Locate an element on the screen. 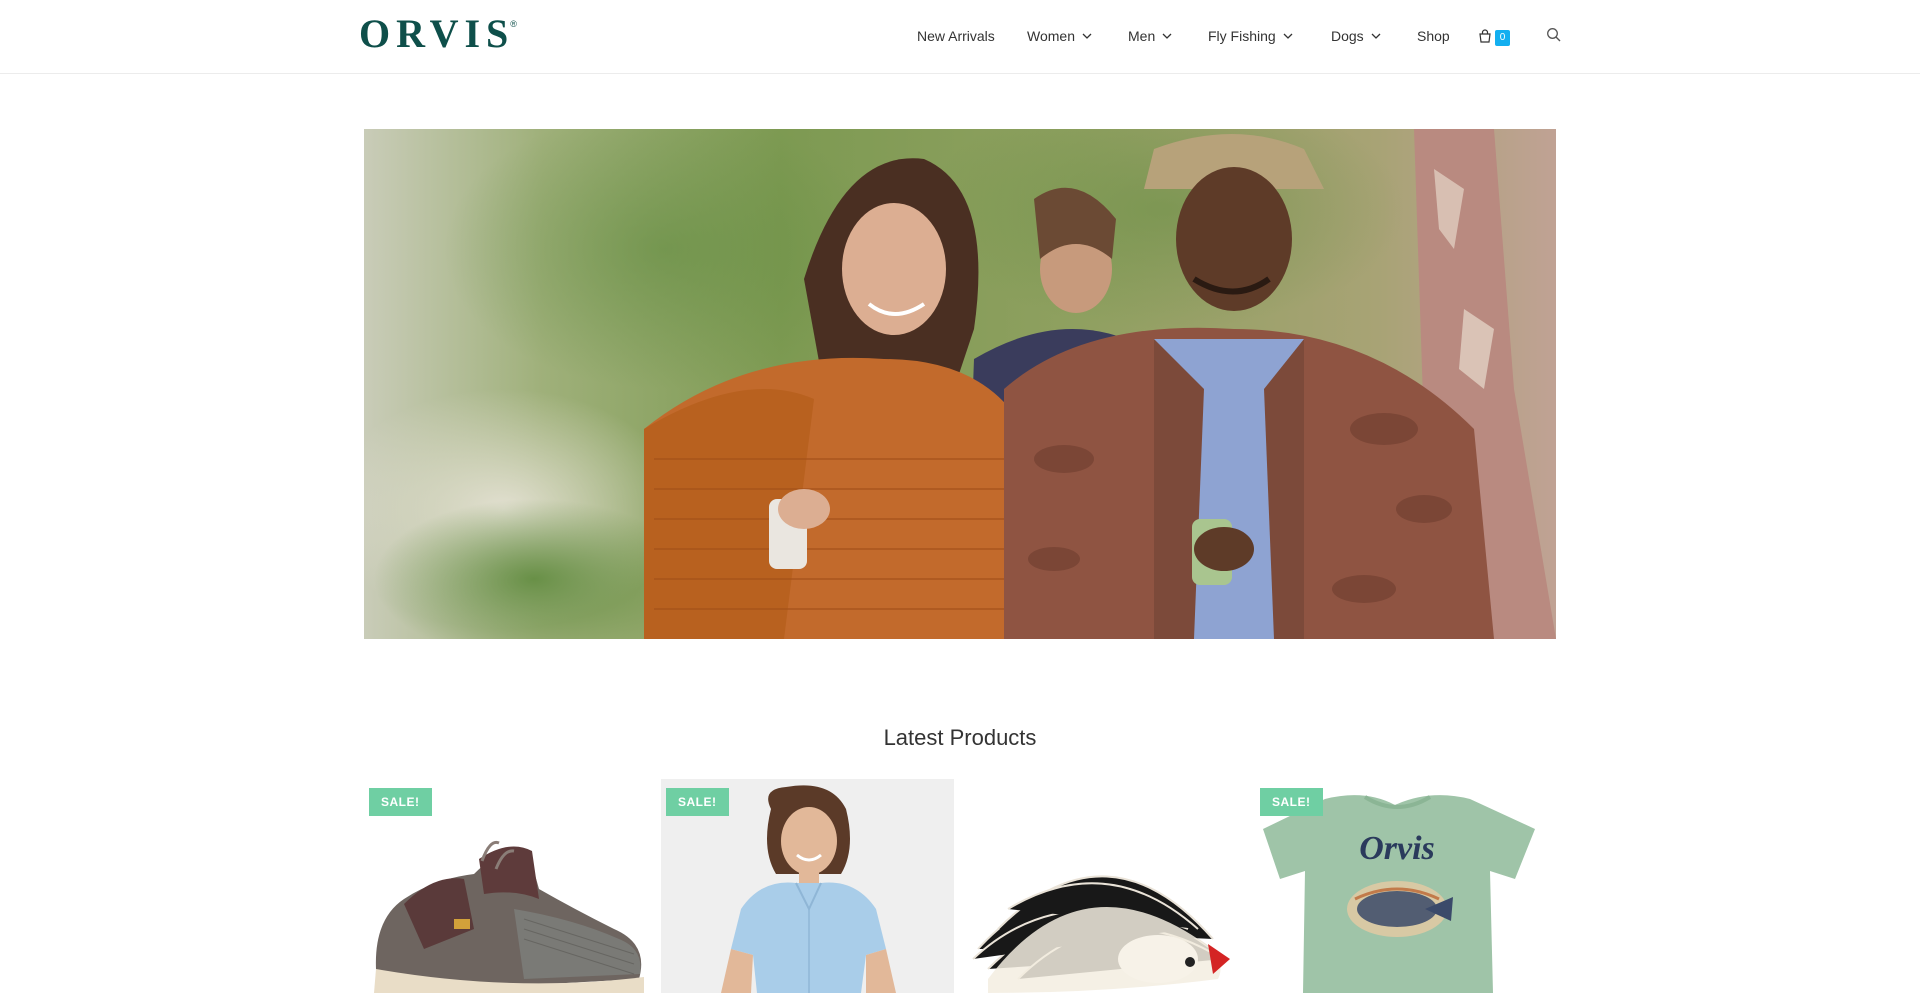 The width and height of the screenshot is (1920, 993). nav-item-label: Dogs is located at coordinates (1347, 36).